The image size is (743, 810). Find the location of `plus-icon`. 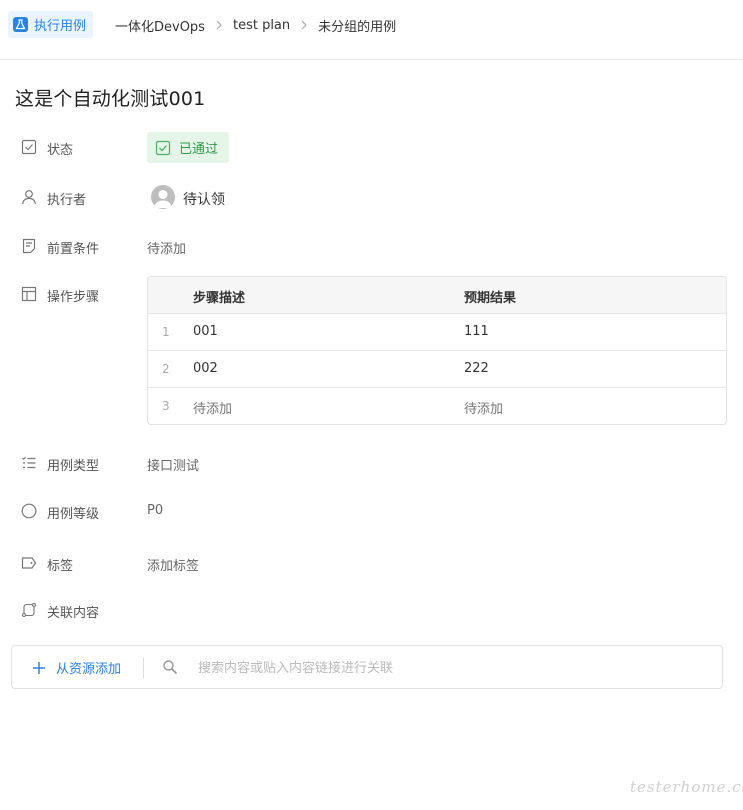

plus-icon is located at coordinates (39, 668).